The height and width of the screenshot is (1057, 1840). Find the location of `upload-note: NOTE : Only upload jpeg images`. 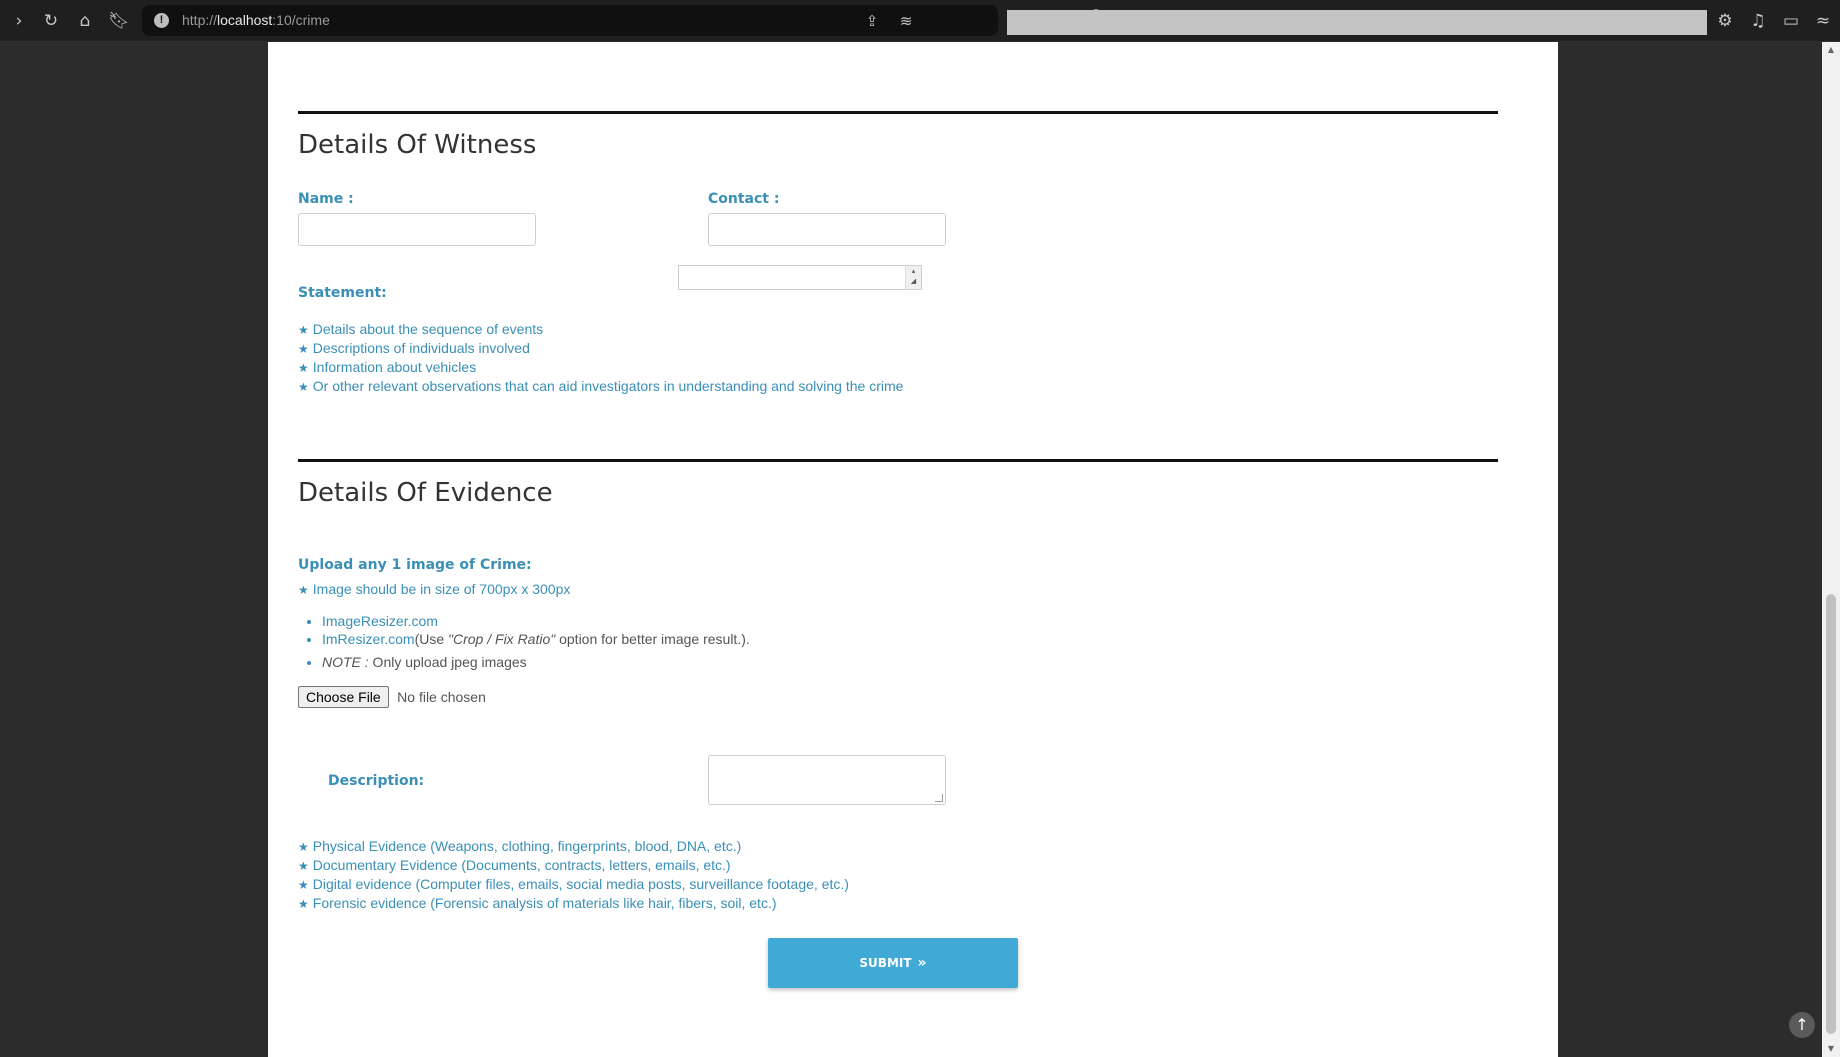

upload-note: NOTE : Only upload jpeg images is located at coordinates (424, 662).